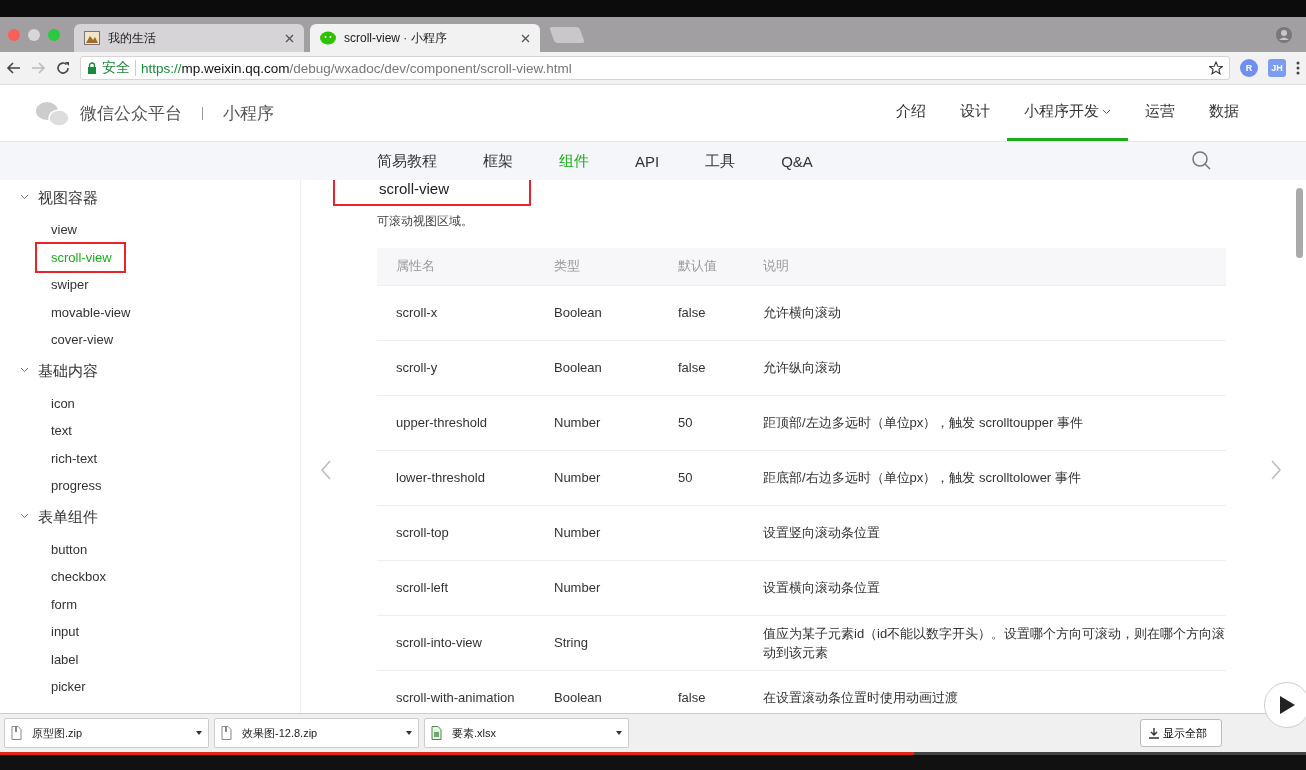 This screenshot has width=1306, height=770. Describe the element at coordinates (49, 659) in the screenshot. I see `sidebar-item: label` at that location.